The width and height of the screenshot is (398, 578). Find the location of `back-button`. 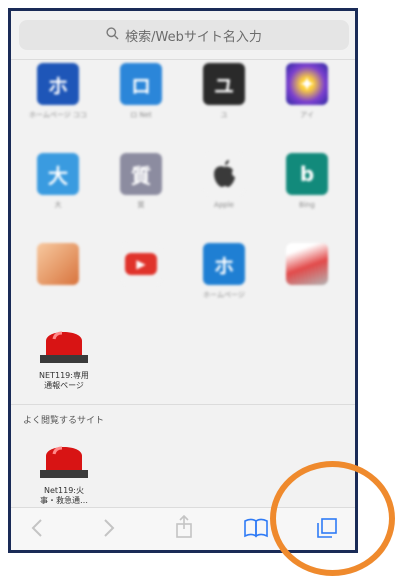

back-button is located at coordinates (37, 530).